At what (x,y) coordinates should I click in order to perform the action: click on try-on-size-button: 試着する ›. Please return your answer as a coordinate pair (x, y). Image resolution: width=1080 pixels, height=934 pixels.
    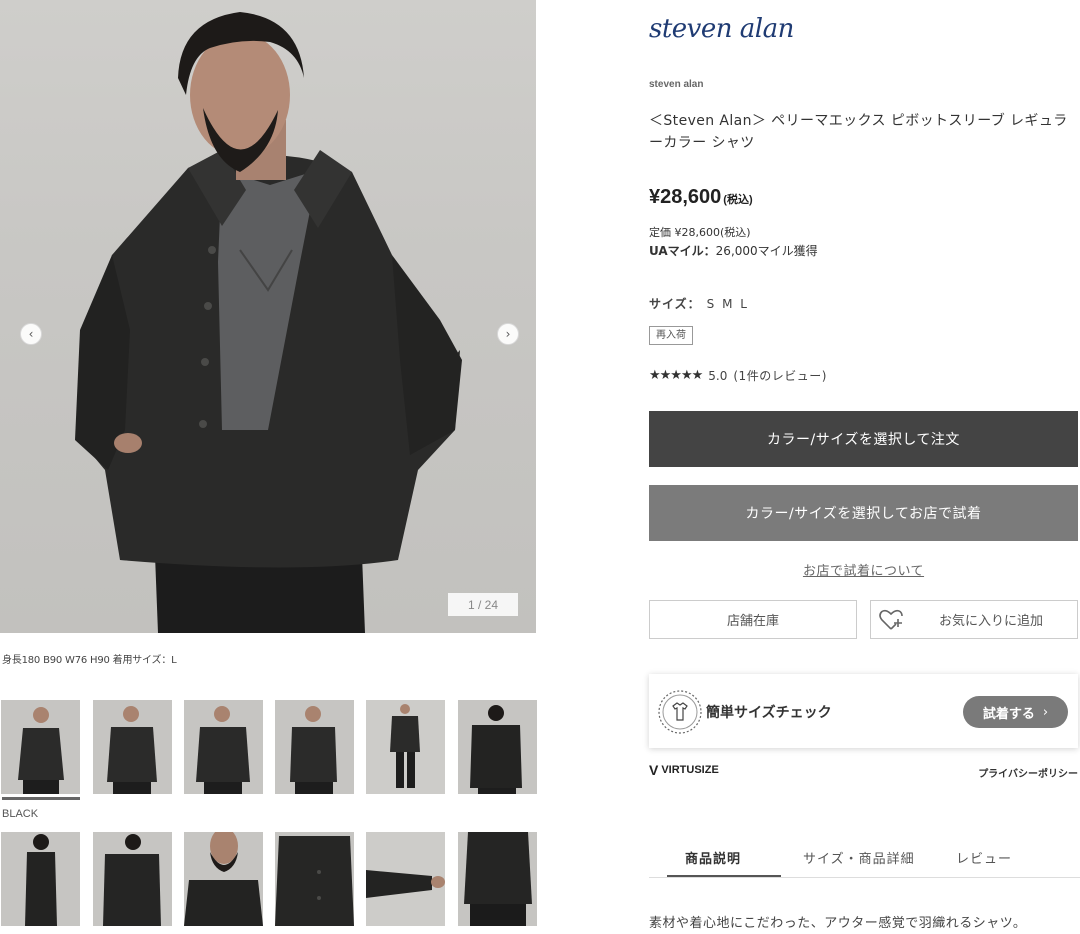
    Looking at the image, I should click on (1015, 712).